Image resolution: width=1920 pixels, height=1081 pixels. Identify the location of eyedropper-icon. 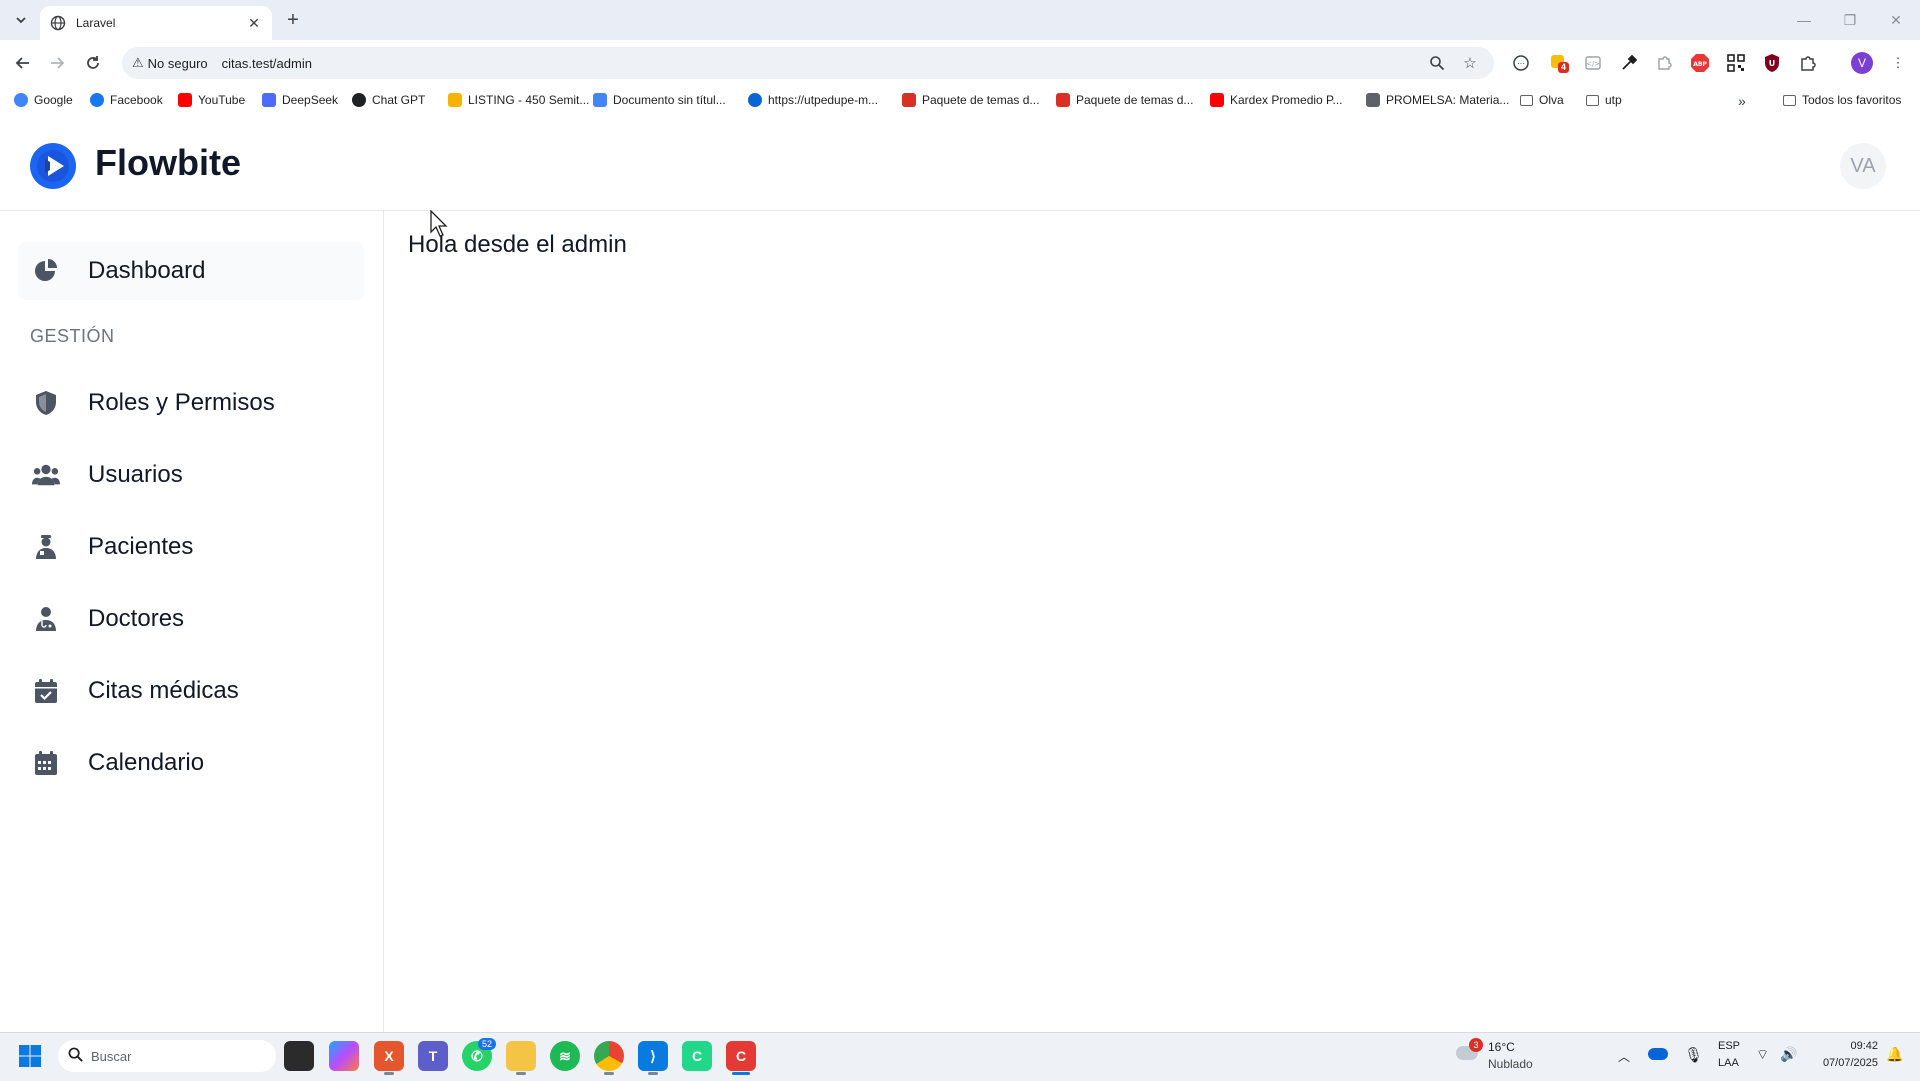
(1629, 63).